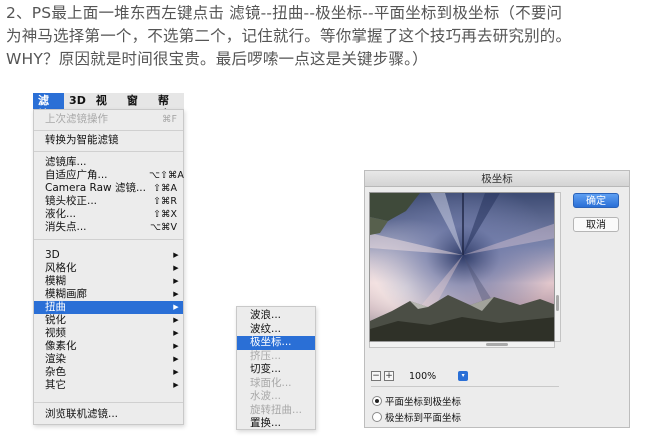 The image size is (650, 441). I want to click on menu-item-label: 锐化, so click(55, 320).